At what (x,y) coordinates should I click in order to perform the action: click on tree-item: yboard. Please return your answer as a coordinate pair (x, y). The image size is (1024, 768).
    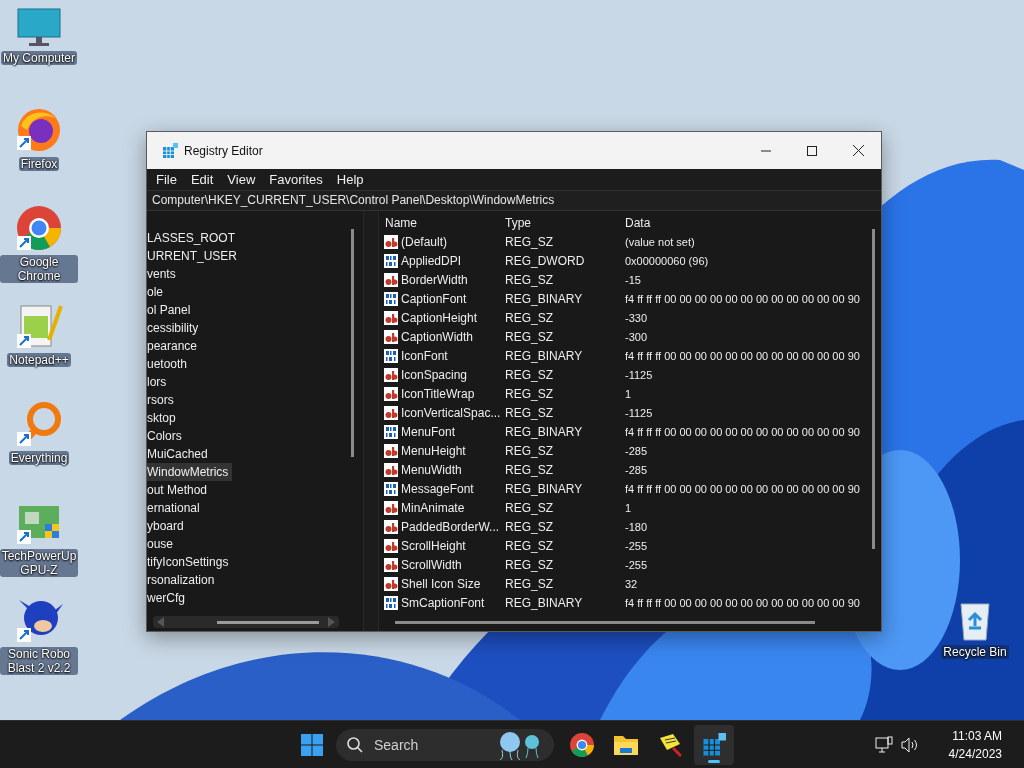
    Looking at the image, I should click on (167, 526).